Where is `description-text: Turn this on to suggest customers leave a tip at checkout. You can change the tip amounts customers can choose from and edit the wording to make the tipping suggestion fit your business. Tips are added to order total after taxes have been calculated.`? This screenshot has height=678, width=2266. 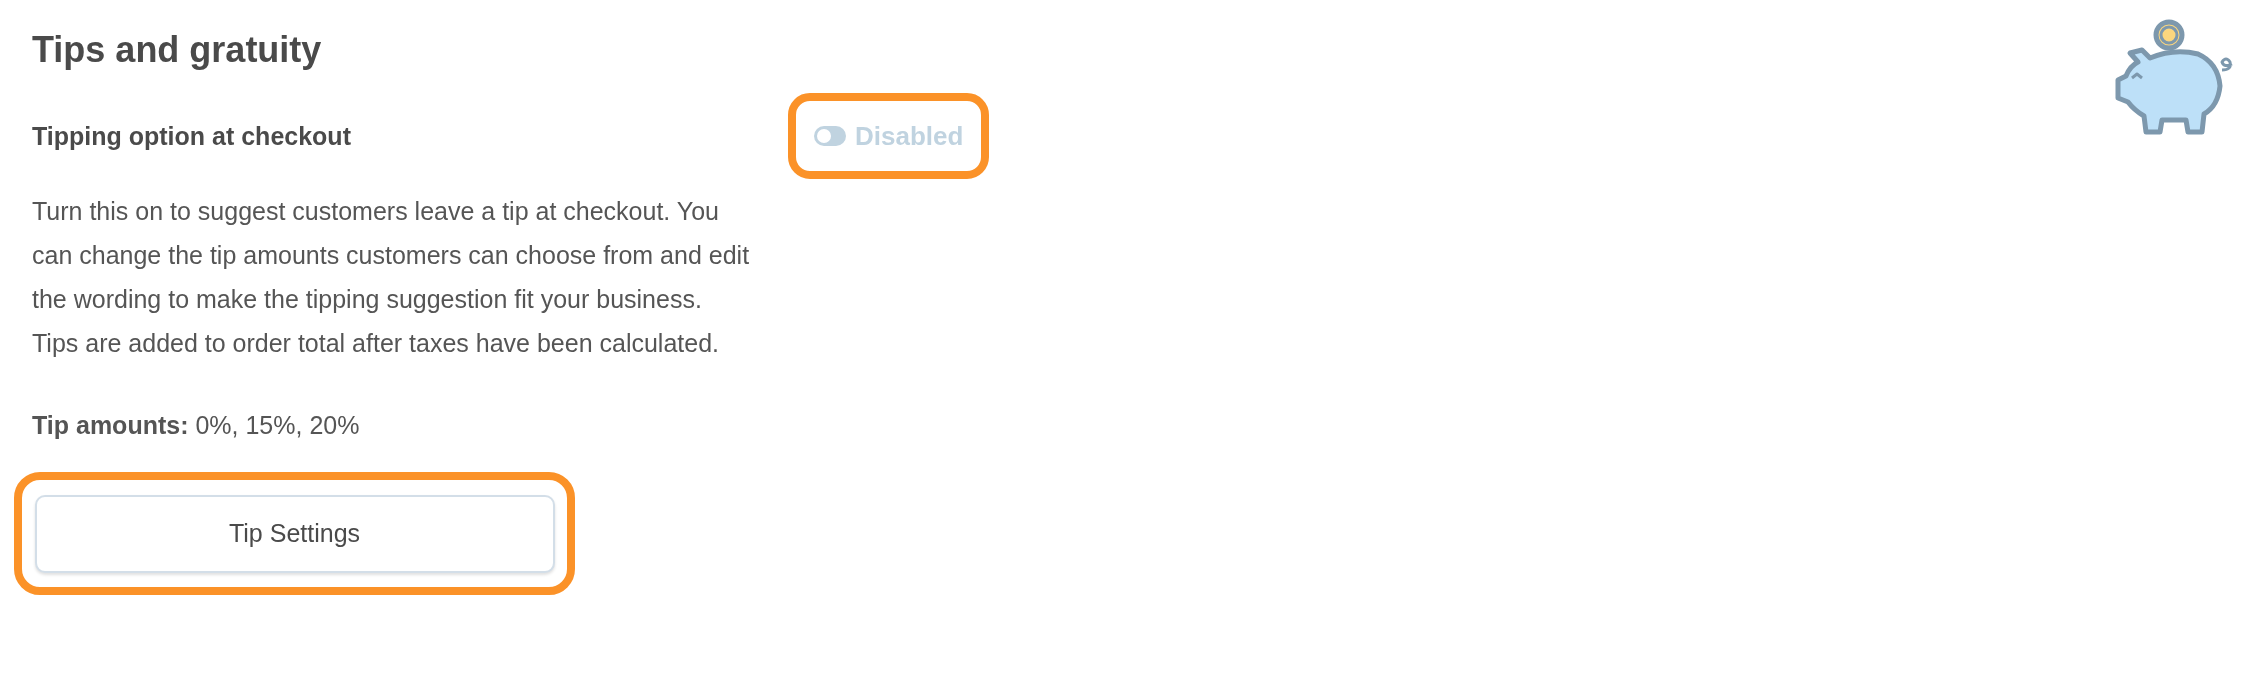 description-text: Turn this on to suggest customers leave a tip at checkout. You can change the tip amounts customers can choose from and edit the wording to make the tipping suggestion fit your business. Tips are added to order total after taxes have been calculated. is located at coordinates (391, 277).